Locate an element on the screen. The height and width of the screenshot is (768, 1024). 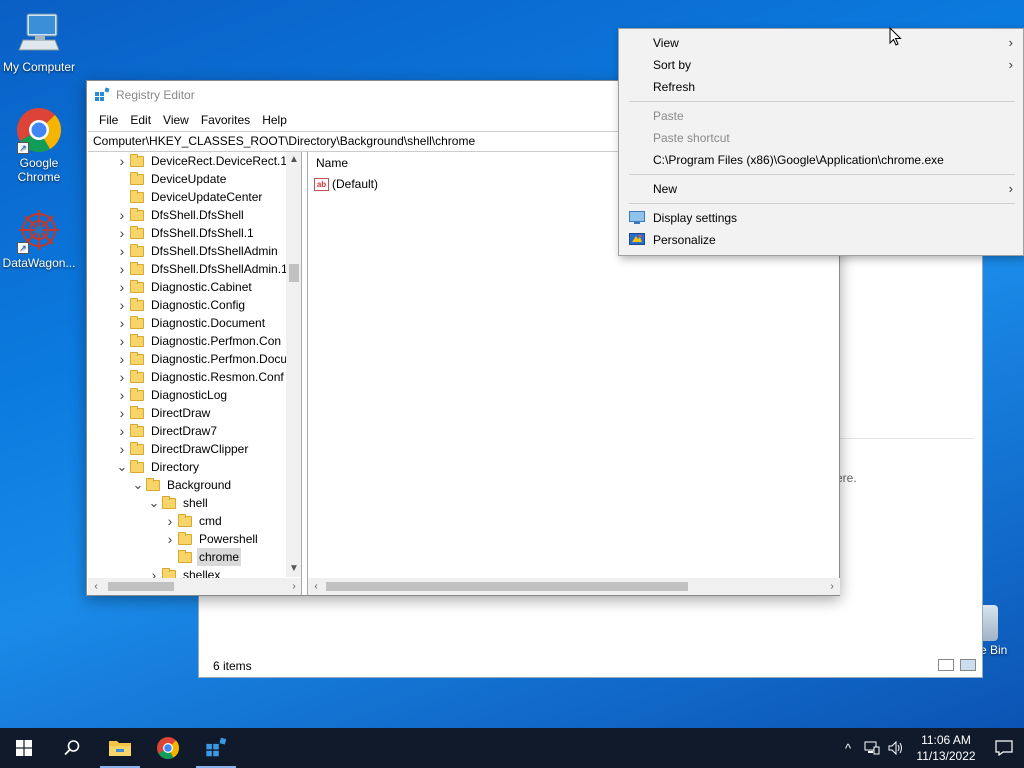
tree-item: › DfsShell.DfsShellAdmin.1 is located at coordinates (203, 269).